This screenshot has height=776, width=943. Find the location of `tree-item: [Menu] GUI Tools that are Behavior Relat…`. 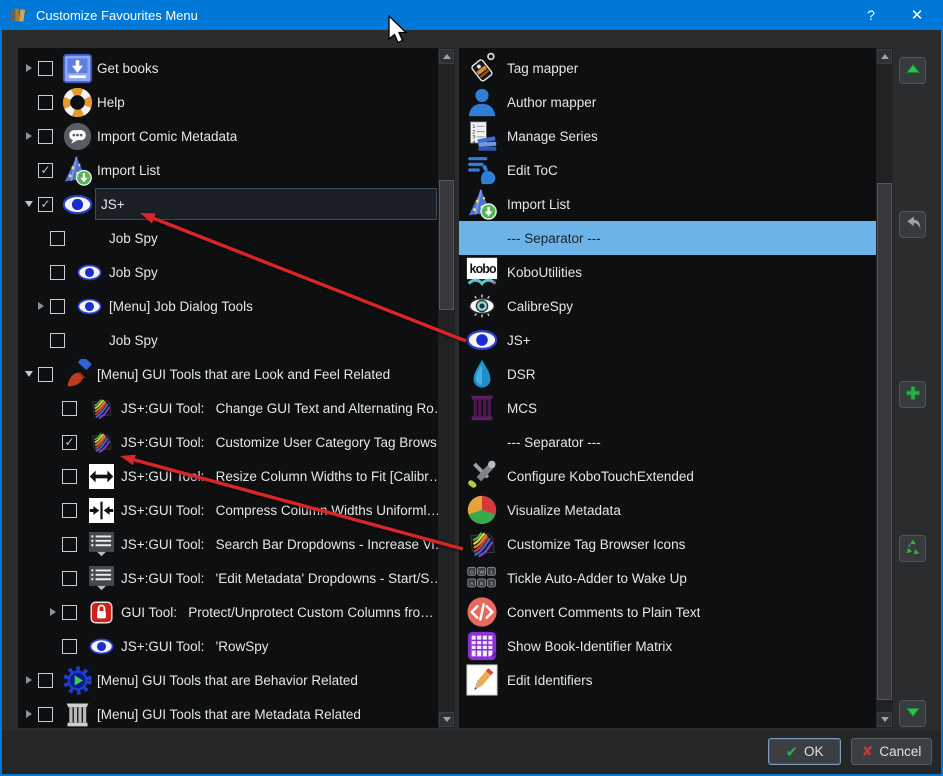

tree-item: [Menu] GUI Tools that are Behavior Relat… is located at coordinates (228, 680).